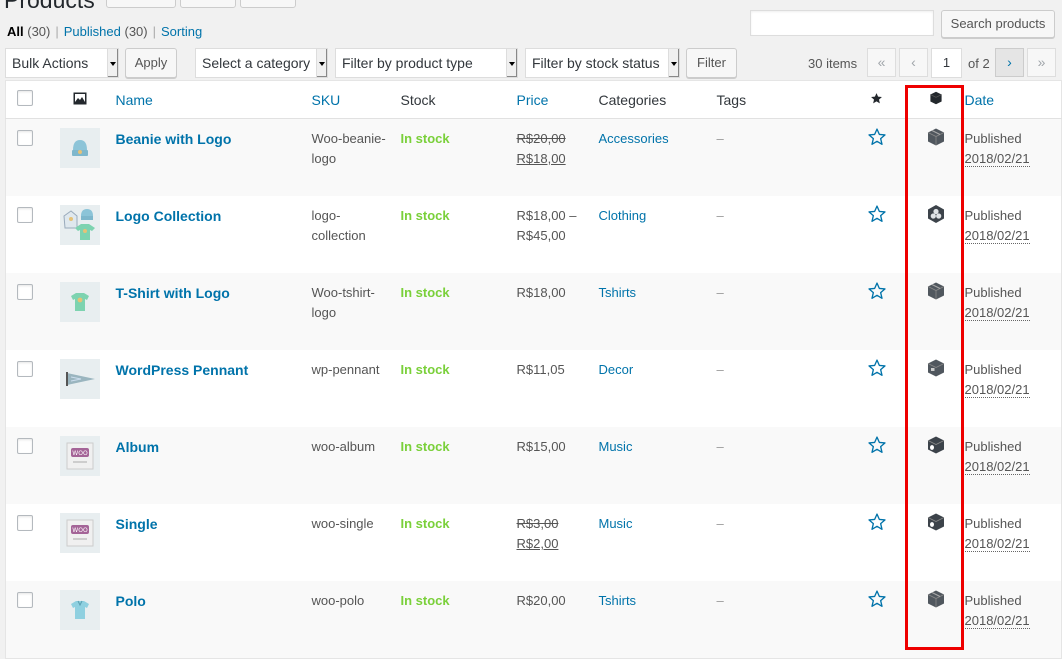  Describe the element at coordinates (616, 369) in the screenshot. I see `category-link: Decor` at that location.